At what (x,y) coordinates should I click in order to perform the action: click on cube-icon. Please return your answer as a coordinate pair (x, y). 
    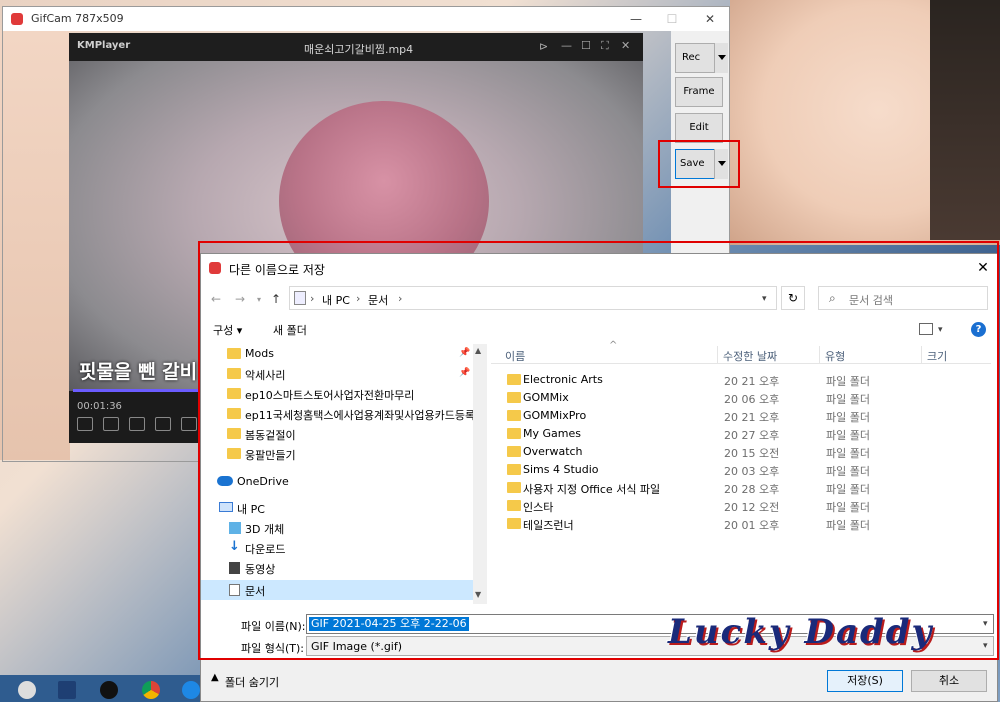
    Looking at the image, I should click on (163, 424).